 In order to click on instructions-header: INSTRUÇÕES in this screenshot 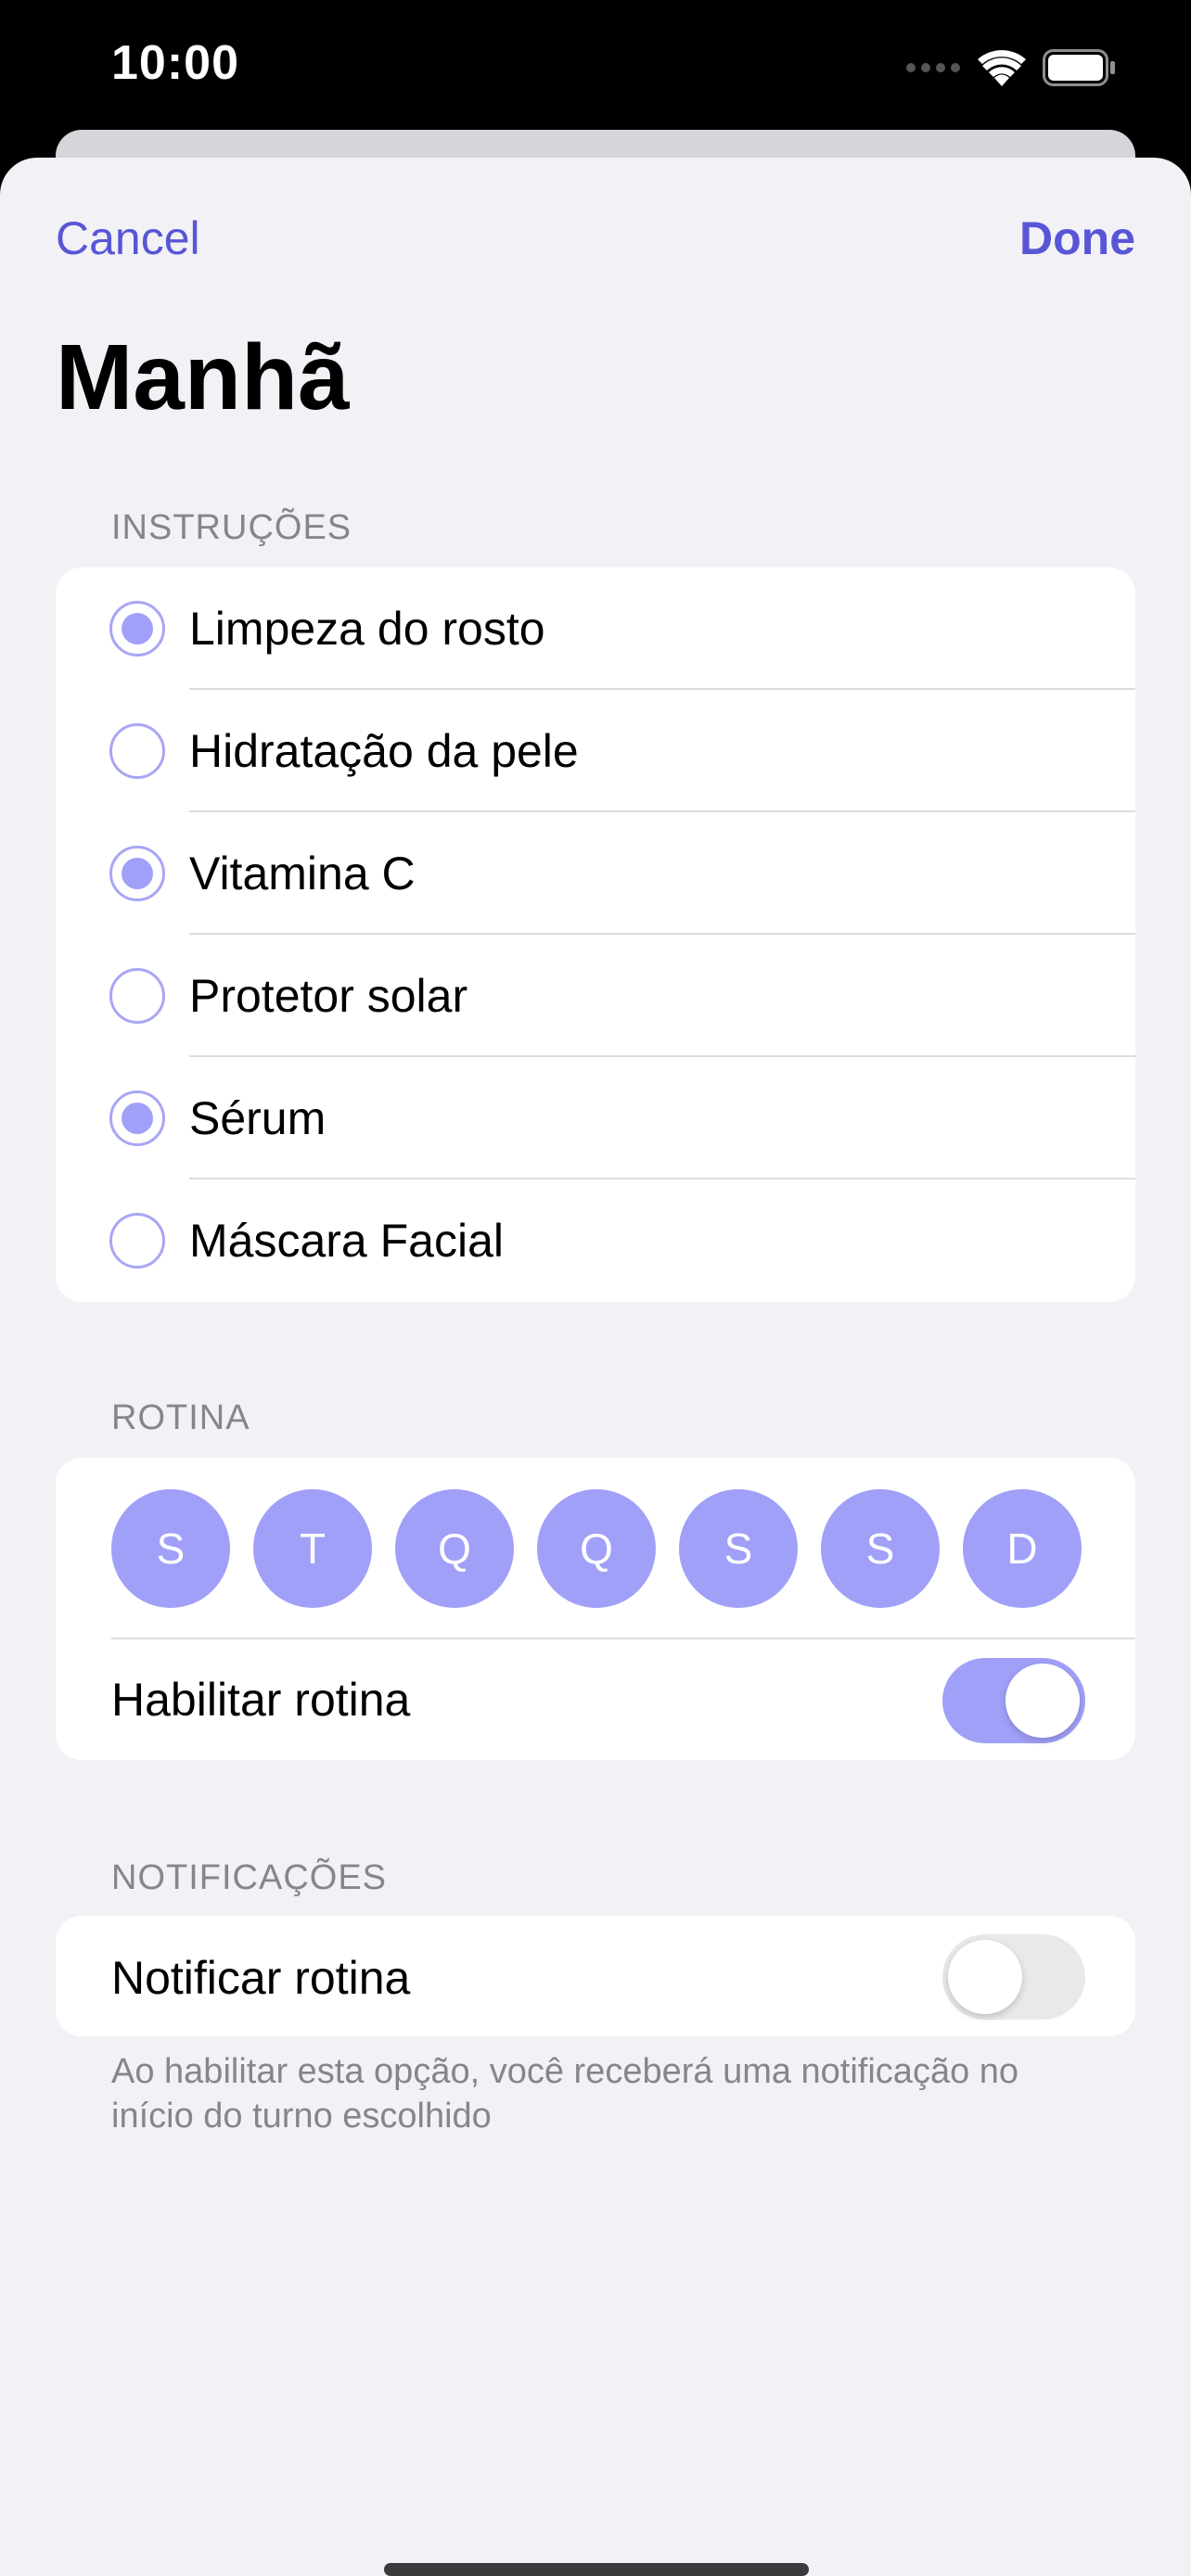, I will do `click(231, 528)`.